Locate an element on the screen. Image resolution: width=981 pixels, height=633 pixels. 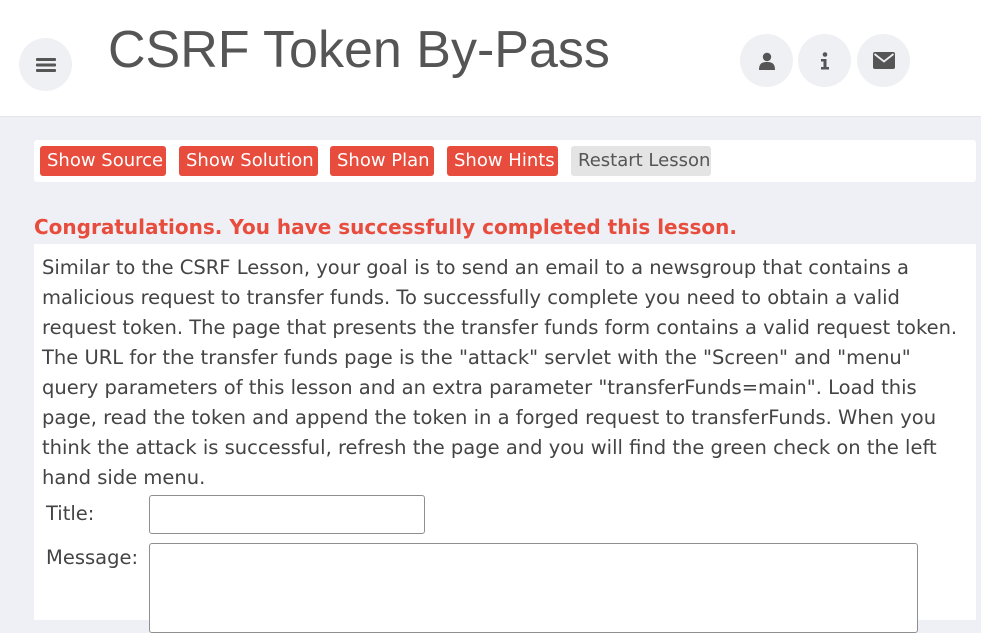
hamburger-menu-icon is located at coordinates (45, 64).